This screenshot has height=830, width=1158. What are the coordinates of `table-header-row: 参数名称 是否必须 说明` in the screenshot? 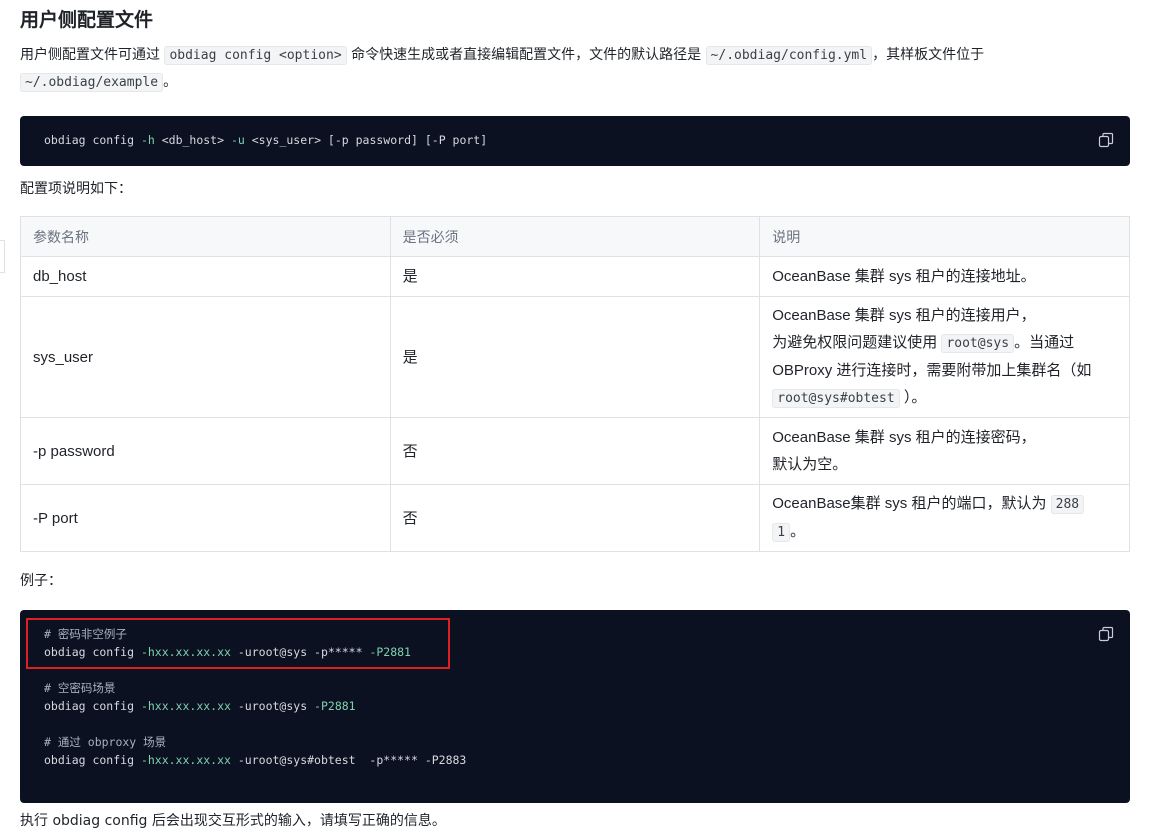 It's located at (575, 236).